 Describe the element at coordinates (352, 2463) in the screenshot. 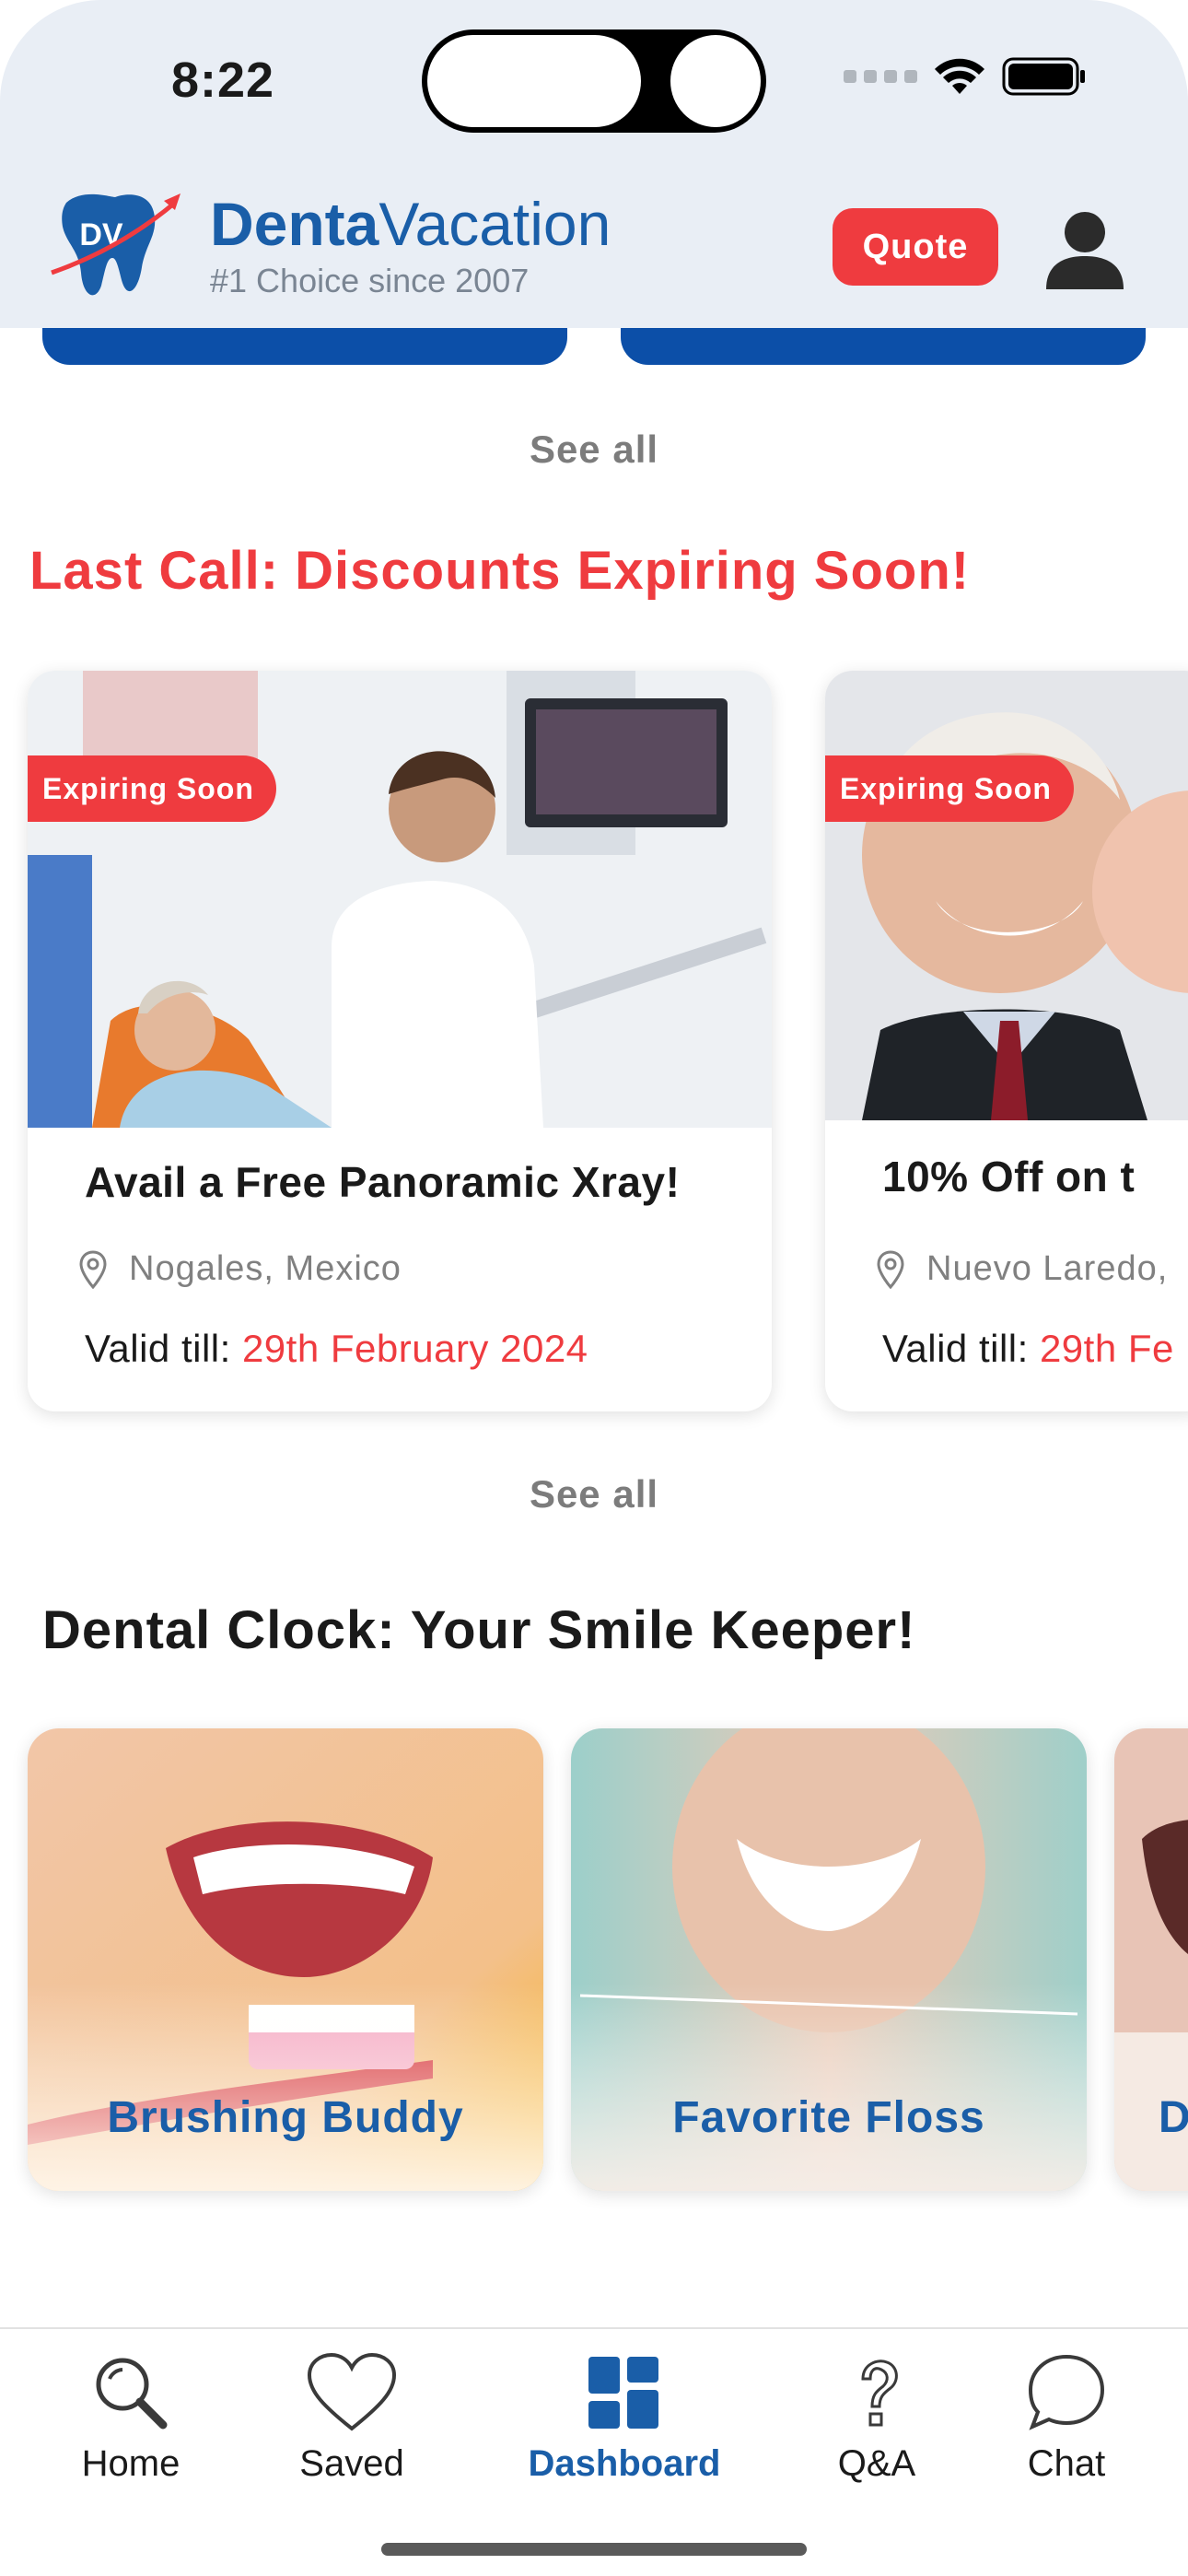

I see `tab-label: Saved` at that location.